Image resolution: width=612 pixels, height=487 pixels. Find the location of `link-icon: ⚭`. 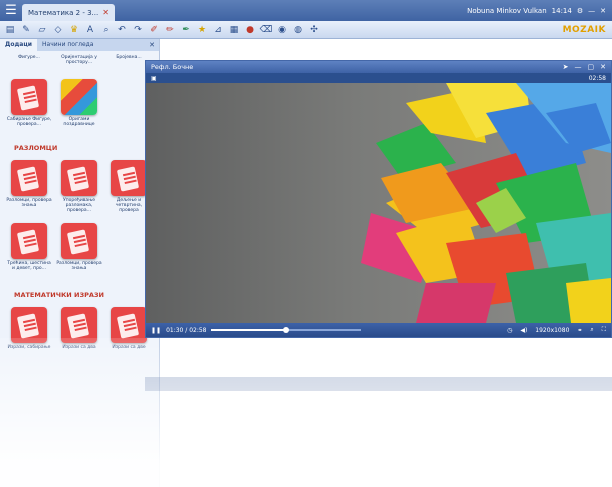

link-icon: ⚭ is located at coordinates (579, 330).